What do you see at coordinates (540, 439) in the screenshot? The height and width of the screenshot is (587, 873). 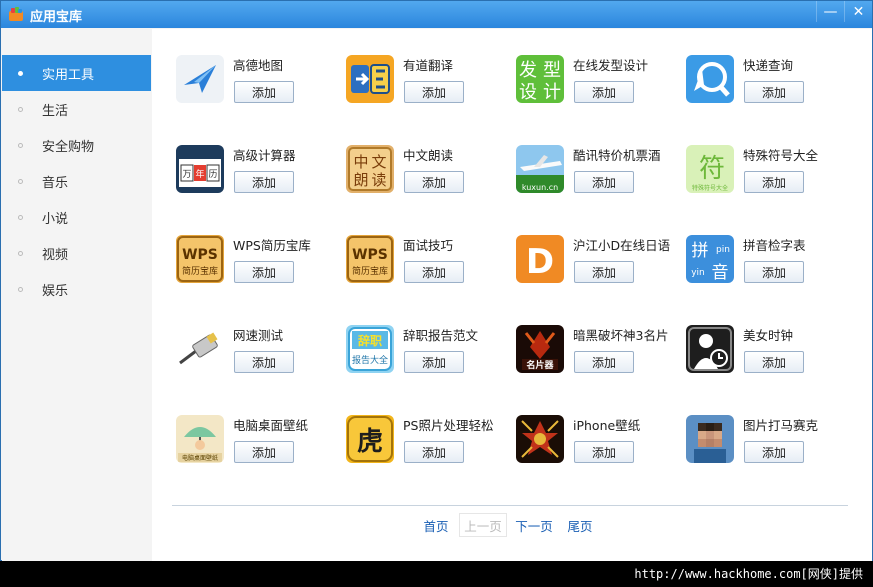 I see `ornament-icon` at bounding box center [540, 439].